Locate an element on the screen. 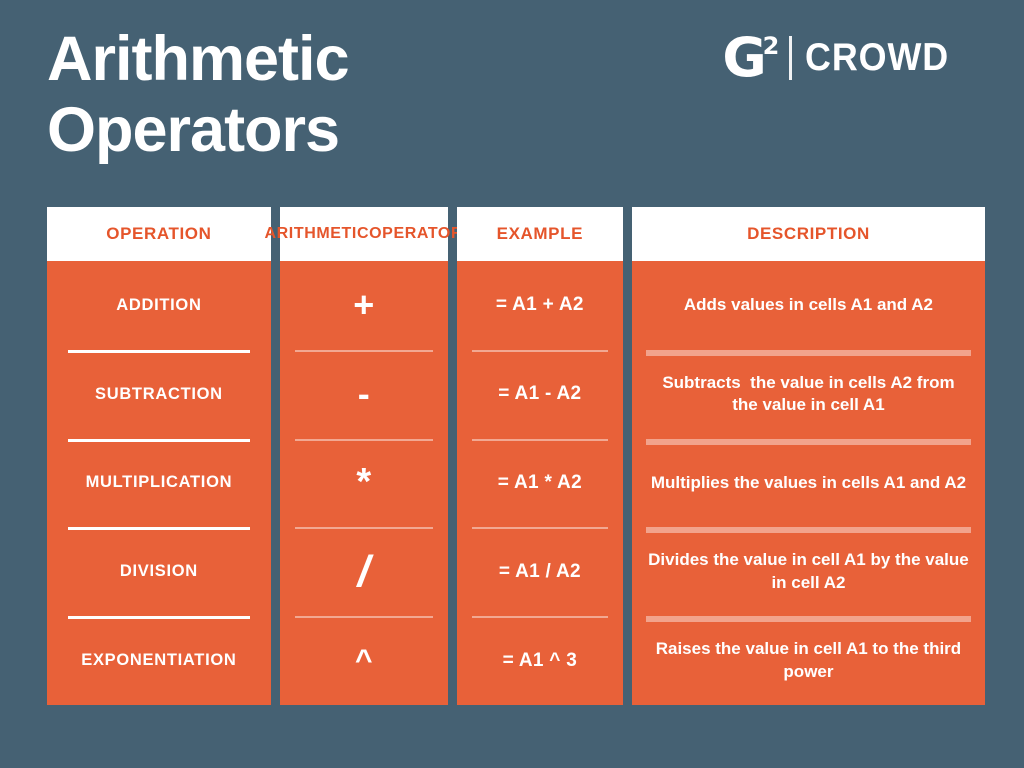 The image size is (1024, 768). table-row: ADDITION is located at coordinates (159, 304).